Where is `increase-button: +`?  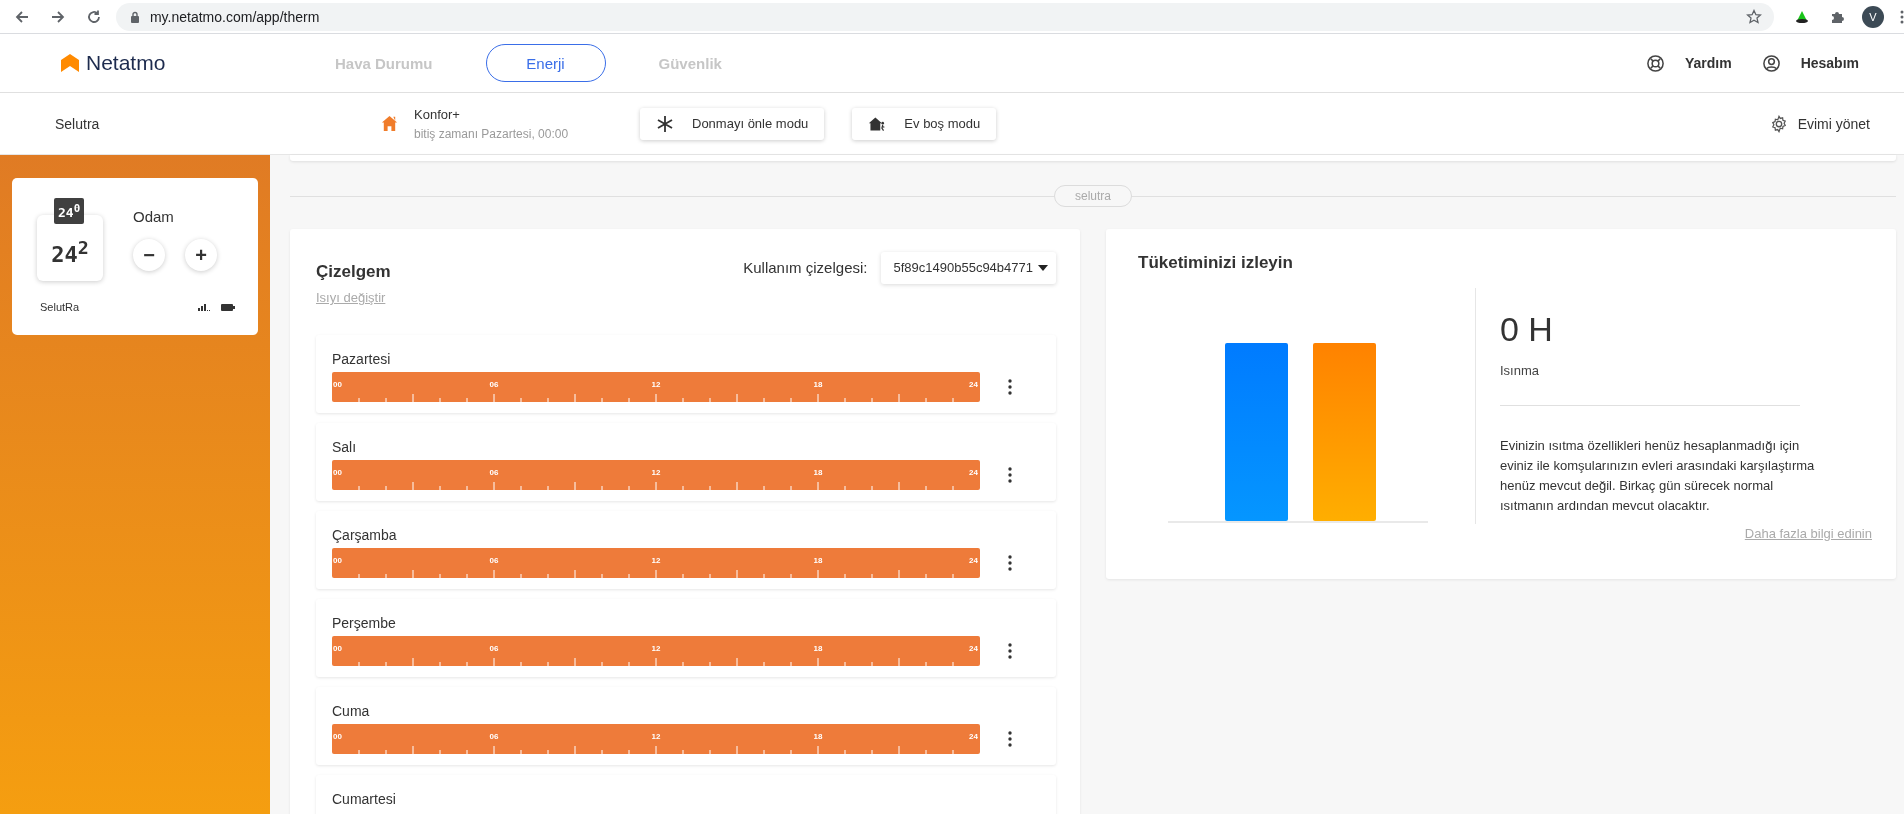
increase-button: + is located at coordinates (201, 255).